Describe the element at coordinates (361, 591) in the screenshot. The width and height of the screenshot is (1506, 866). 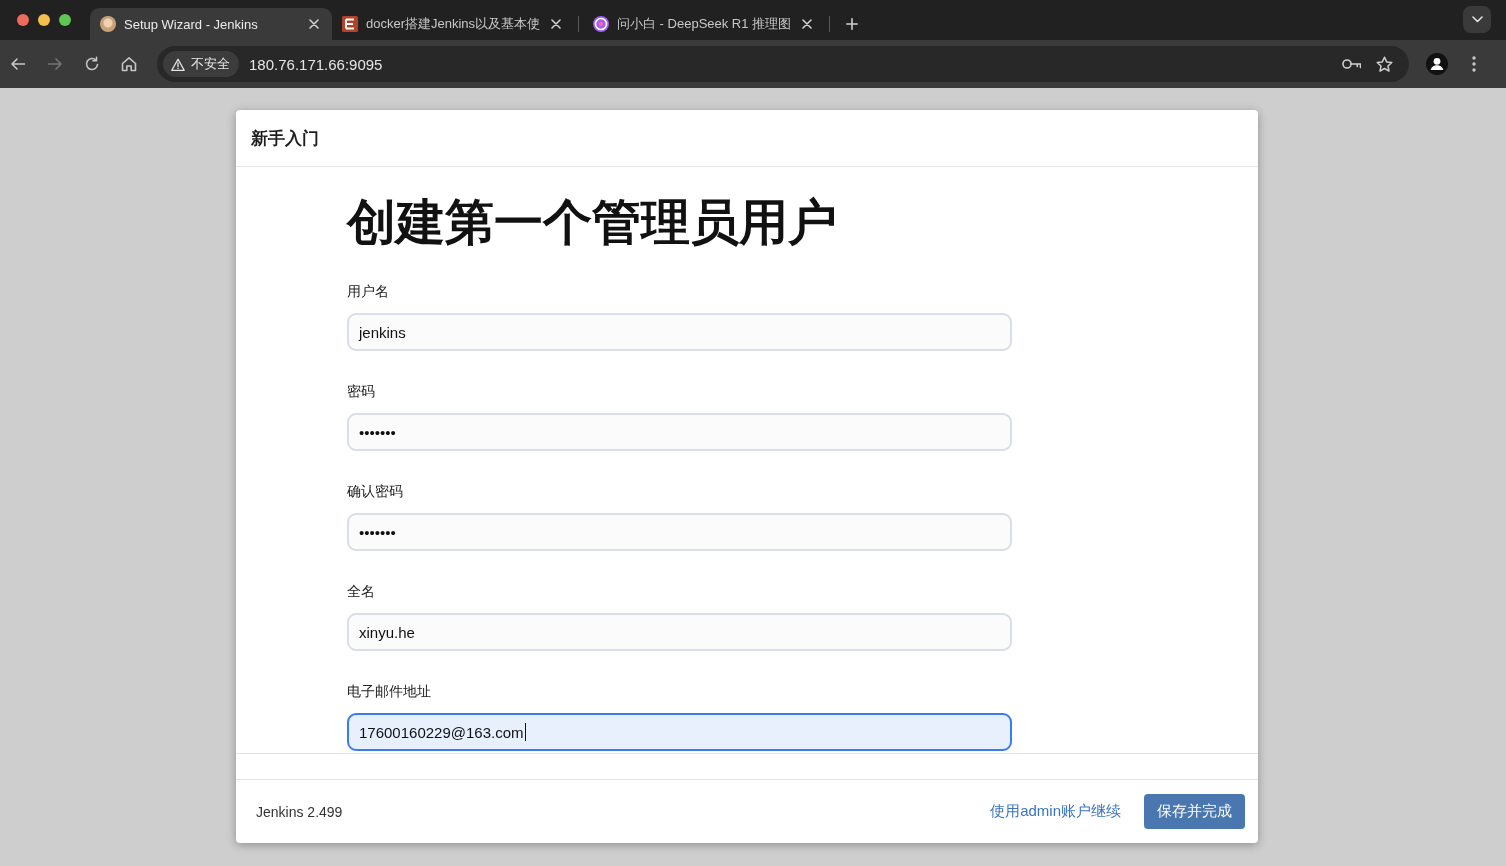
I see `field-label: 全名` at that location.